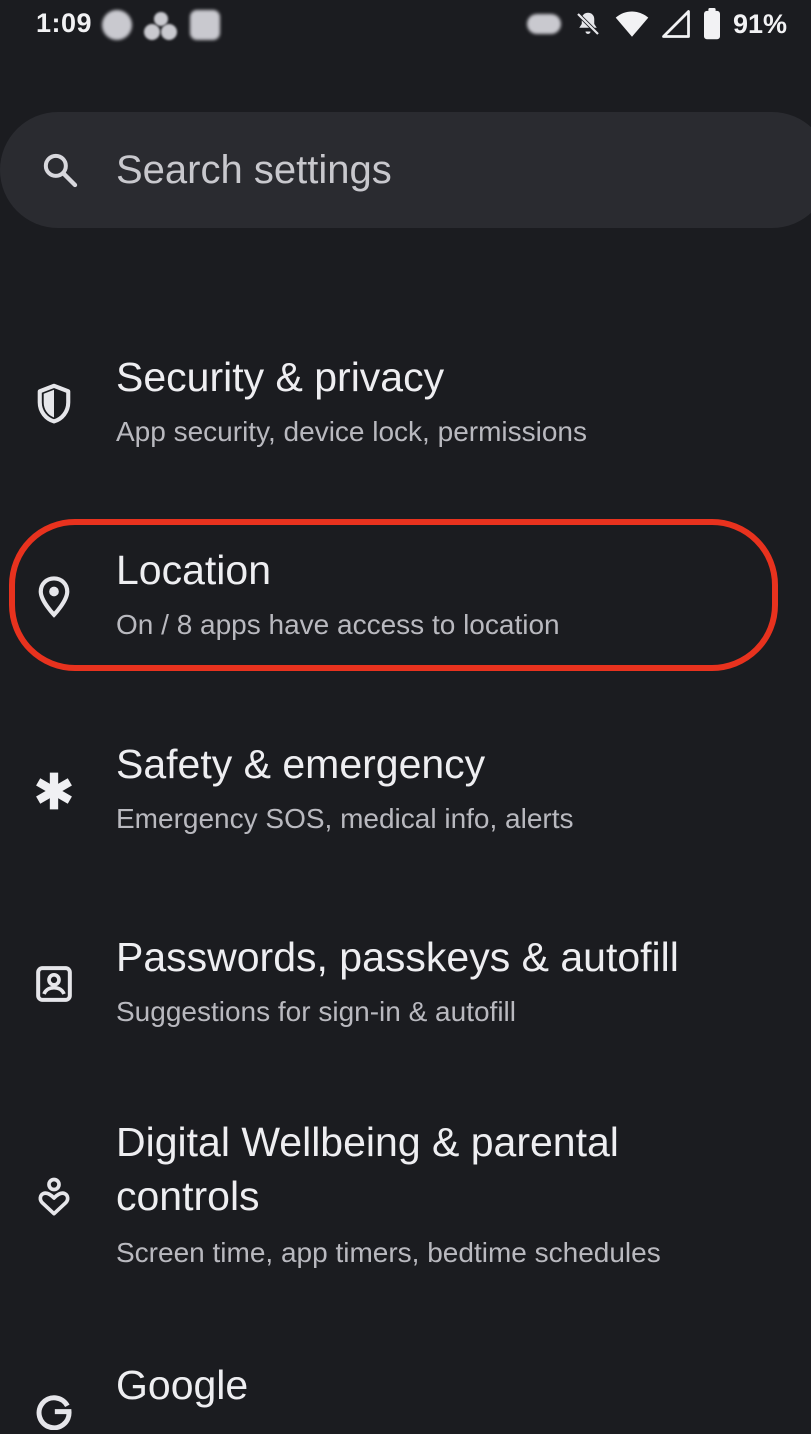  What do you see at coordinates (367, 1142) in the screenshot?
I see `setting-title-line1: Digital Wellbeing & parental` at bounding box center [367, 1142].